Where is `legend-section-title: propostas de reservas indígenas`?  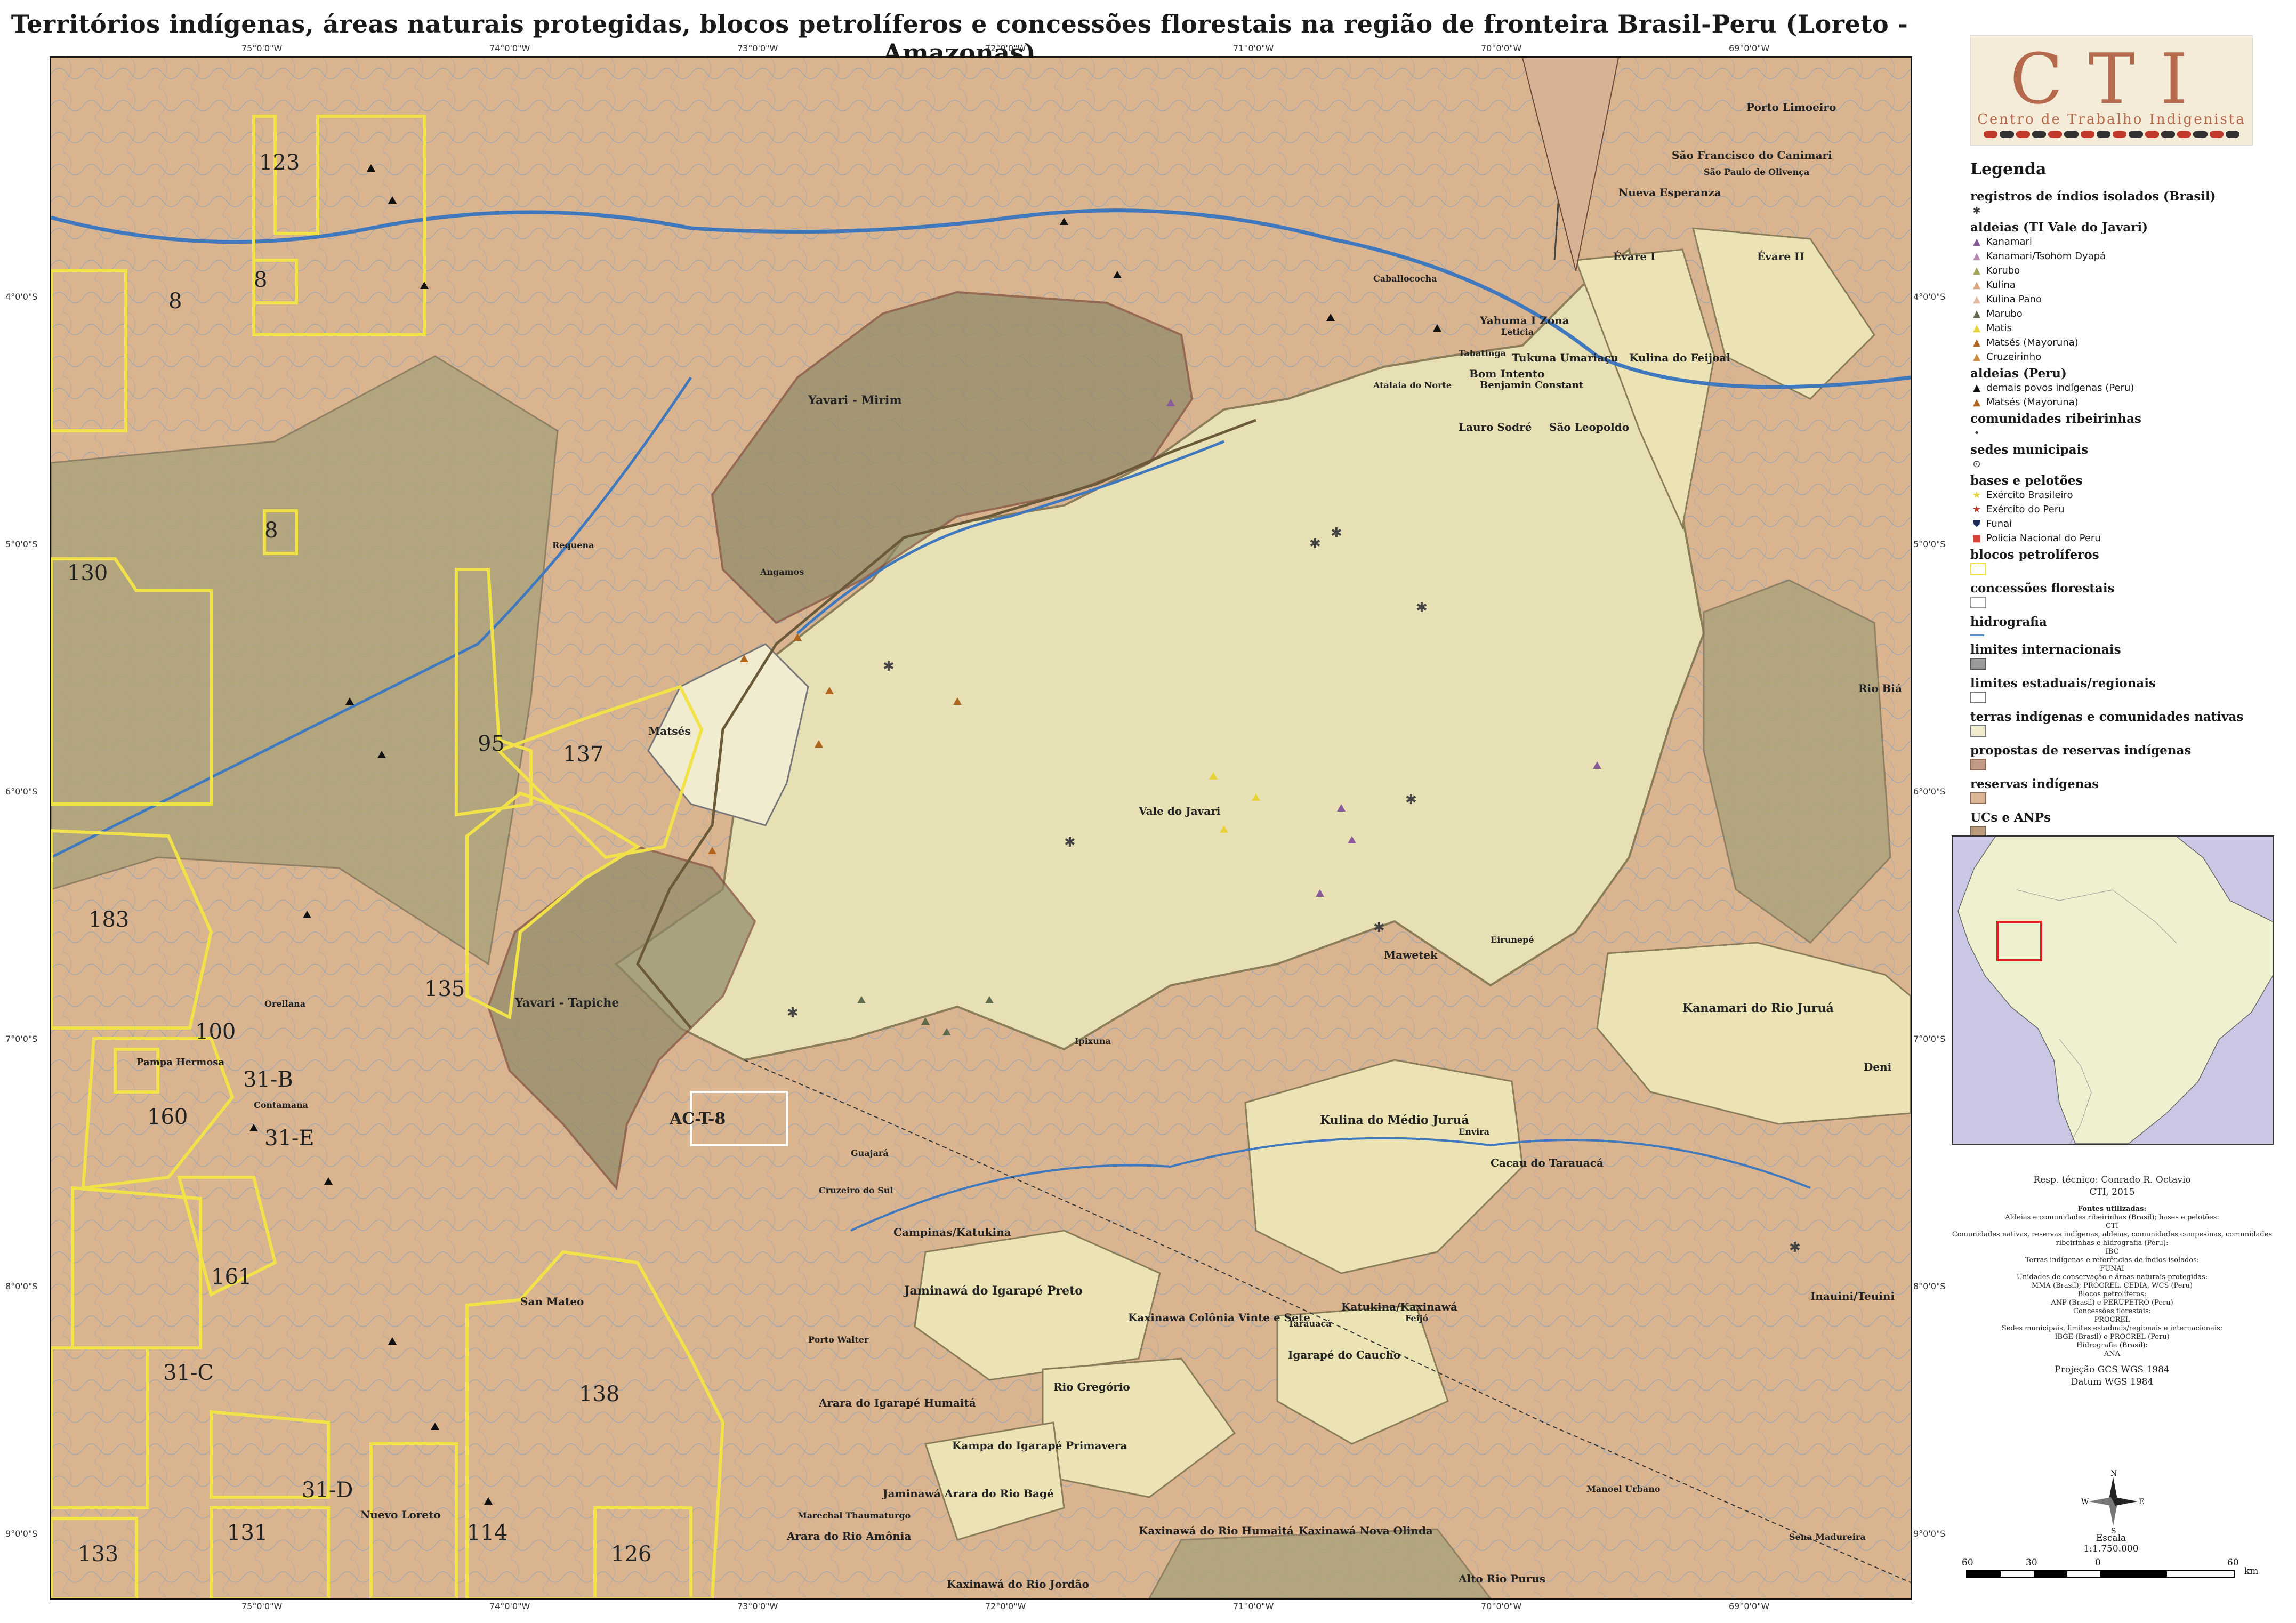 legend-section-title: propostas de reservas indígenas is located at coordinates (2081, 751).